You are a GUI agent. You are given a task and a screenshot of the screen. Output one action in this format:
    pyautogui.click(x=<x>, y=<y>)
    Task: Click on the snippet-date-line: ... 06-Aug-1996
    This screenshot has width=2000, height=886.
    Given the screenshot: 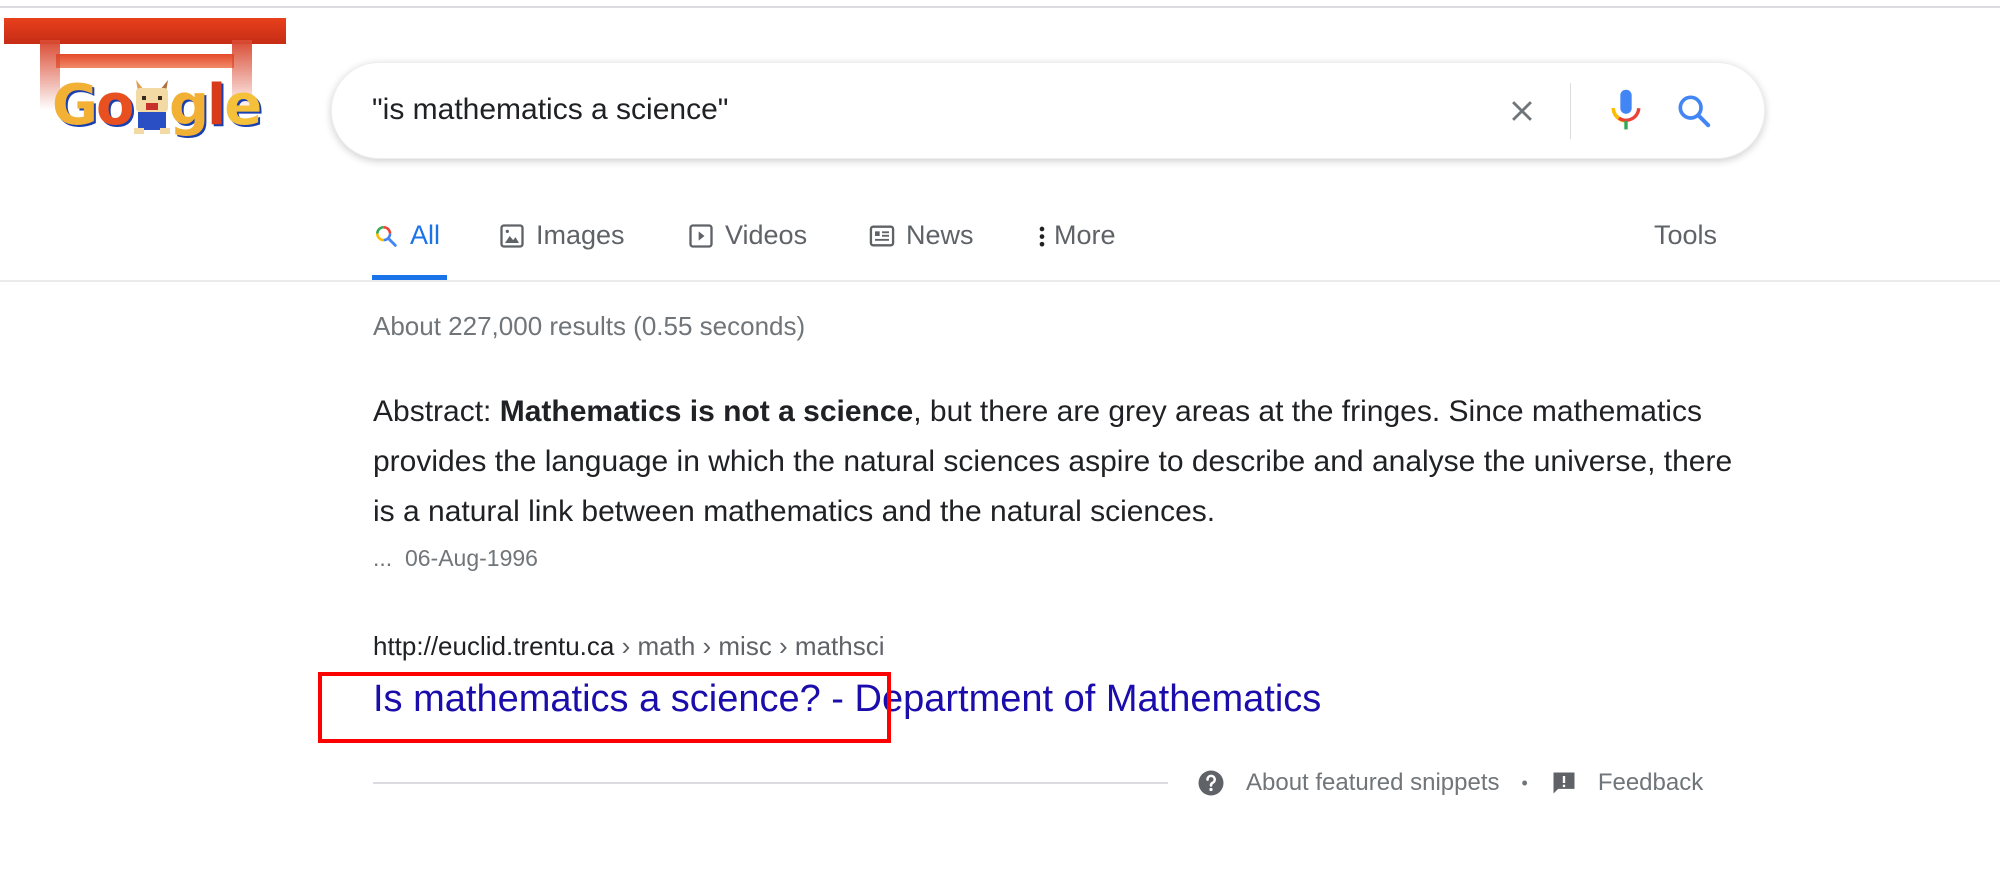 What is the action you would take?
    pyautogui.click(x=455, y=558)
    